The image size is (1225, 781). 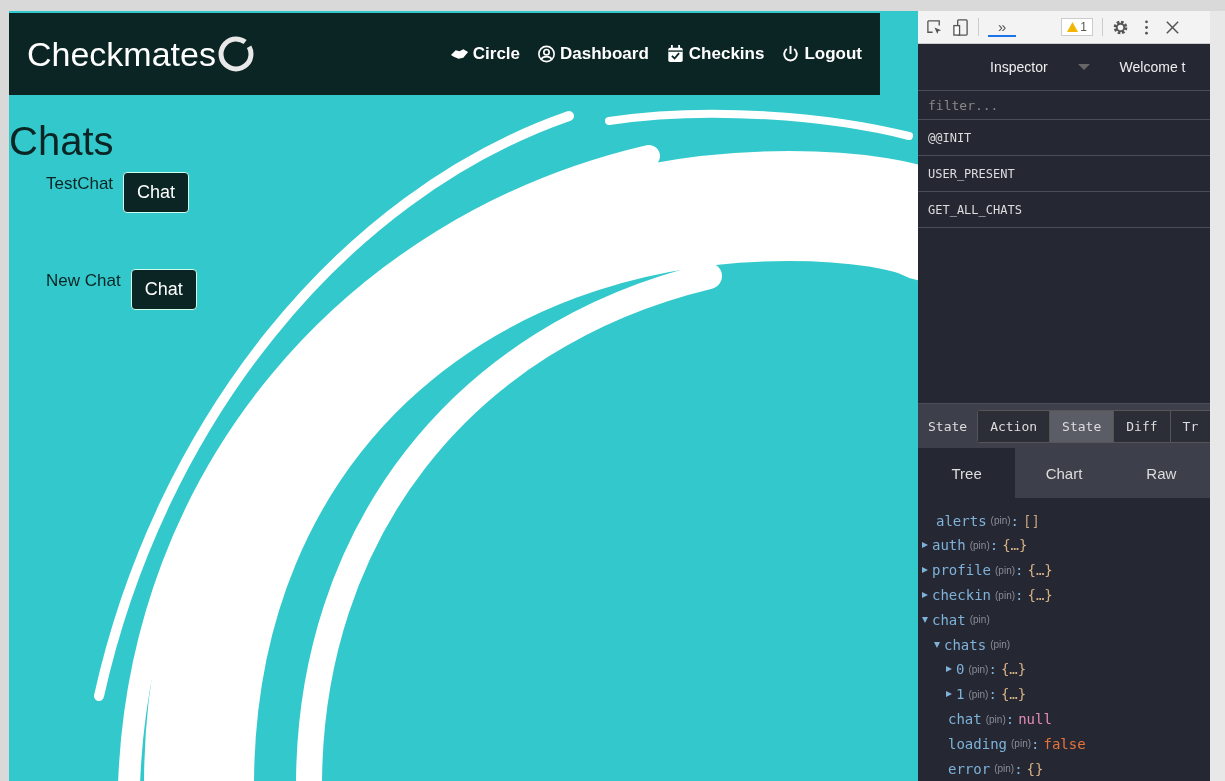 I want to click on chat-name: TestChat, so click(x=80, y=183).